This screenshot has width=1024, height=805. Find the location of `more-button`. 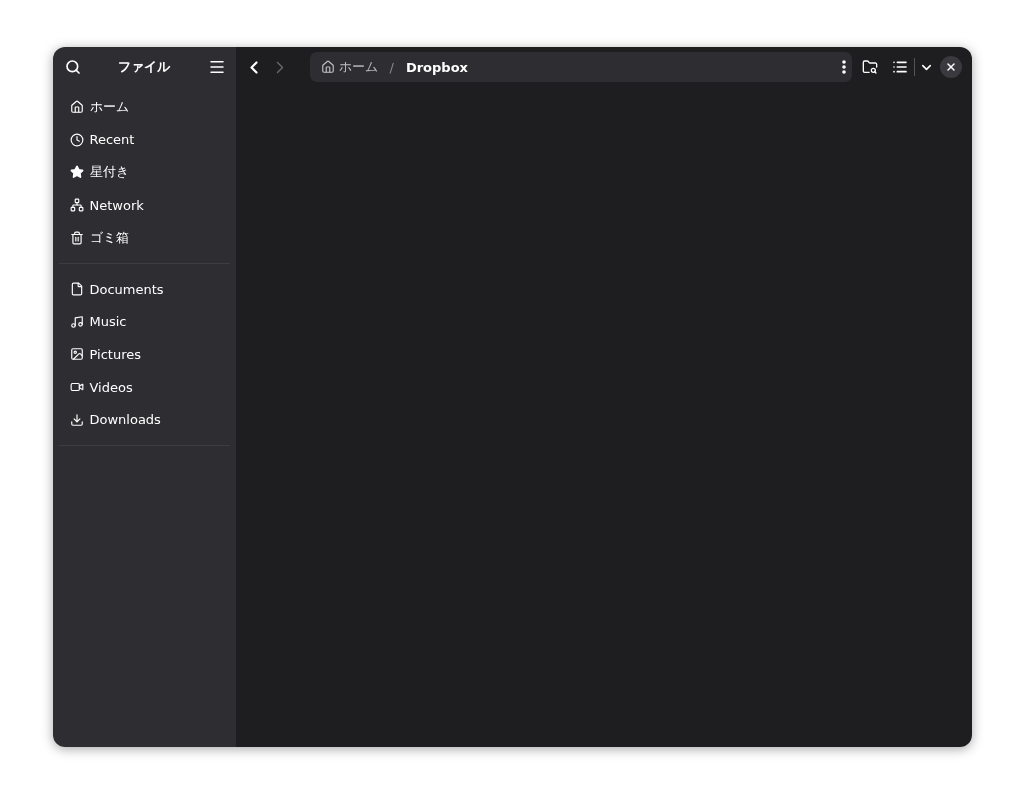

more-button is located at coordinates (843, 67).